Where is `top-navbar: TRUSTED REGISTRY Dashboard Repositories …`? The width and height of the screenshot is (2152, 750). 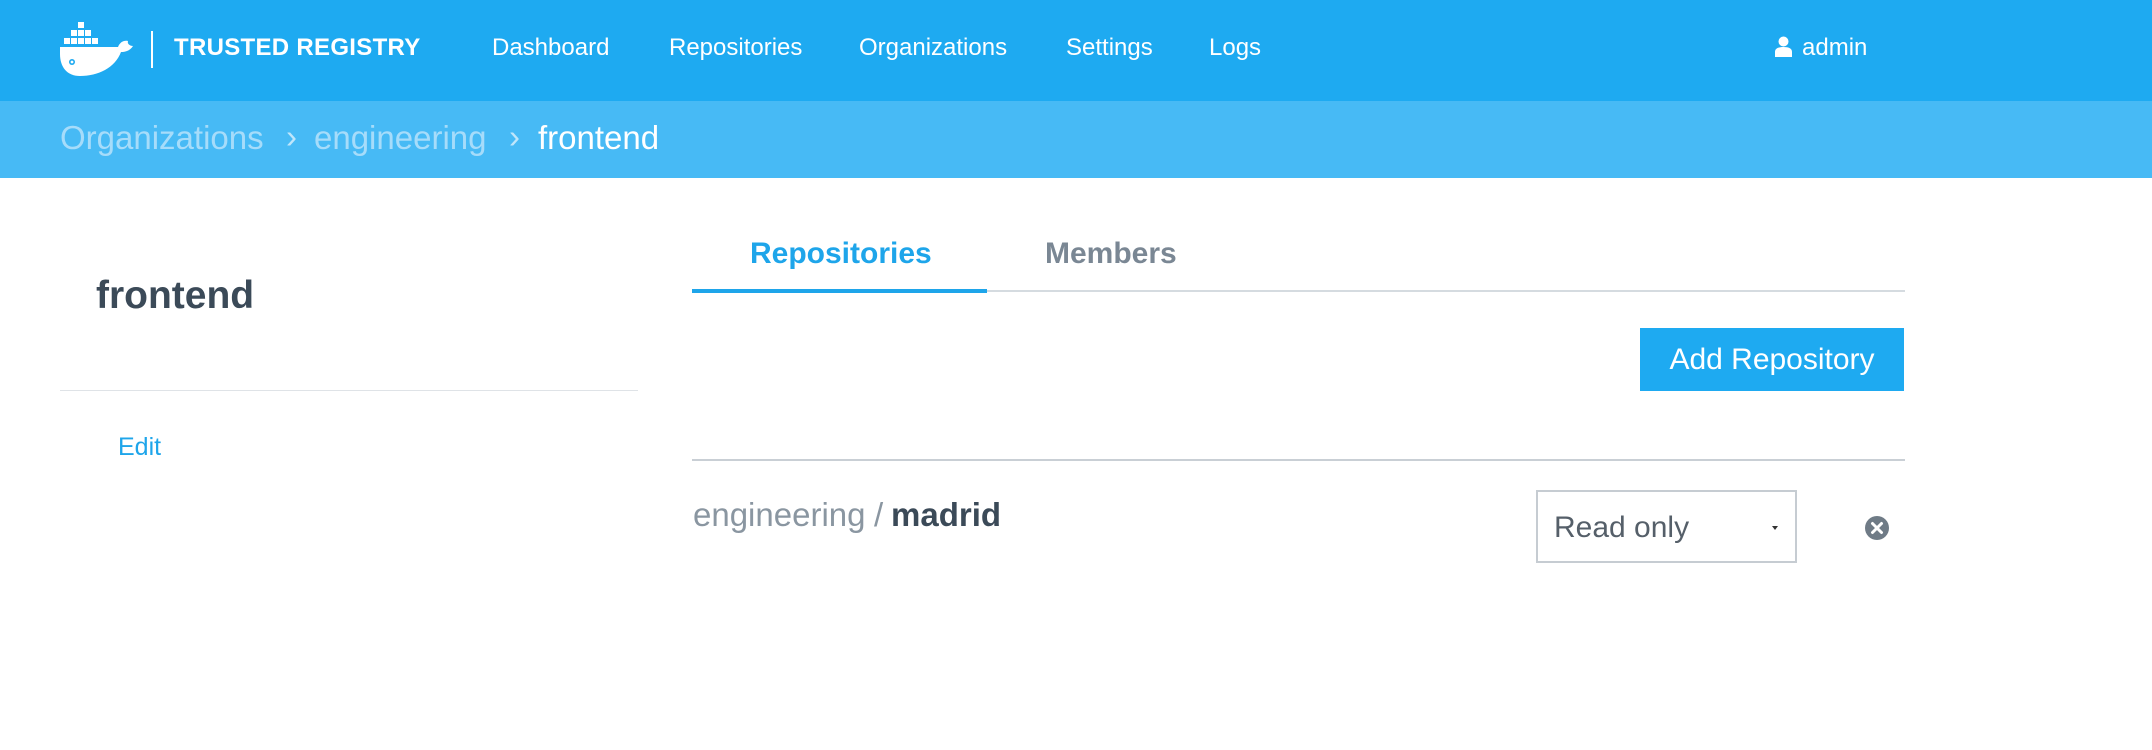
top-navbar: TRUSTED REGISTRY Dashboard Repositories … is located at coordinates (1076, 50).